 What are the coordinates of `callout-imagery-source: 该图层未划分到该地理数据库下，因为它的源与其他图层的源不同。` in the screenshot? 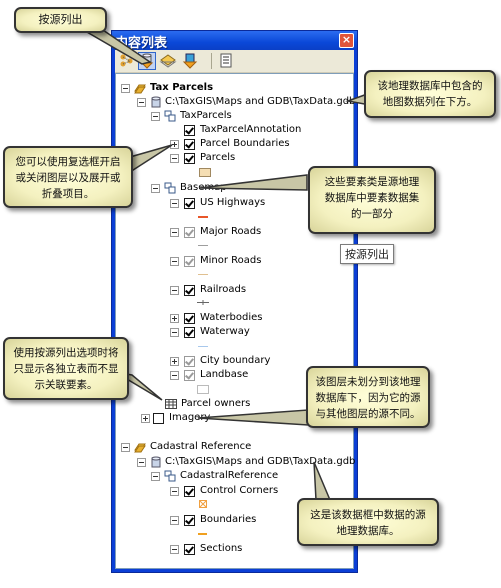 It's located at (368, 397).